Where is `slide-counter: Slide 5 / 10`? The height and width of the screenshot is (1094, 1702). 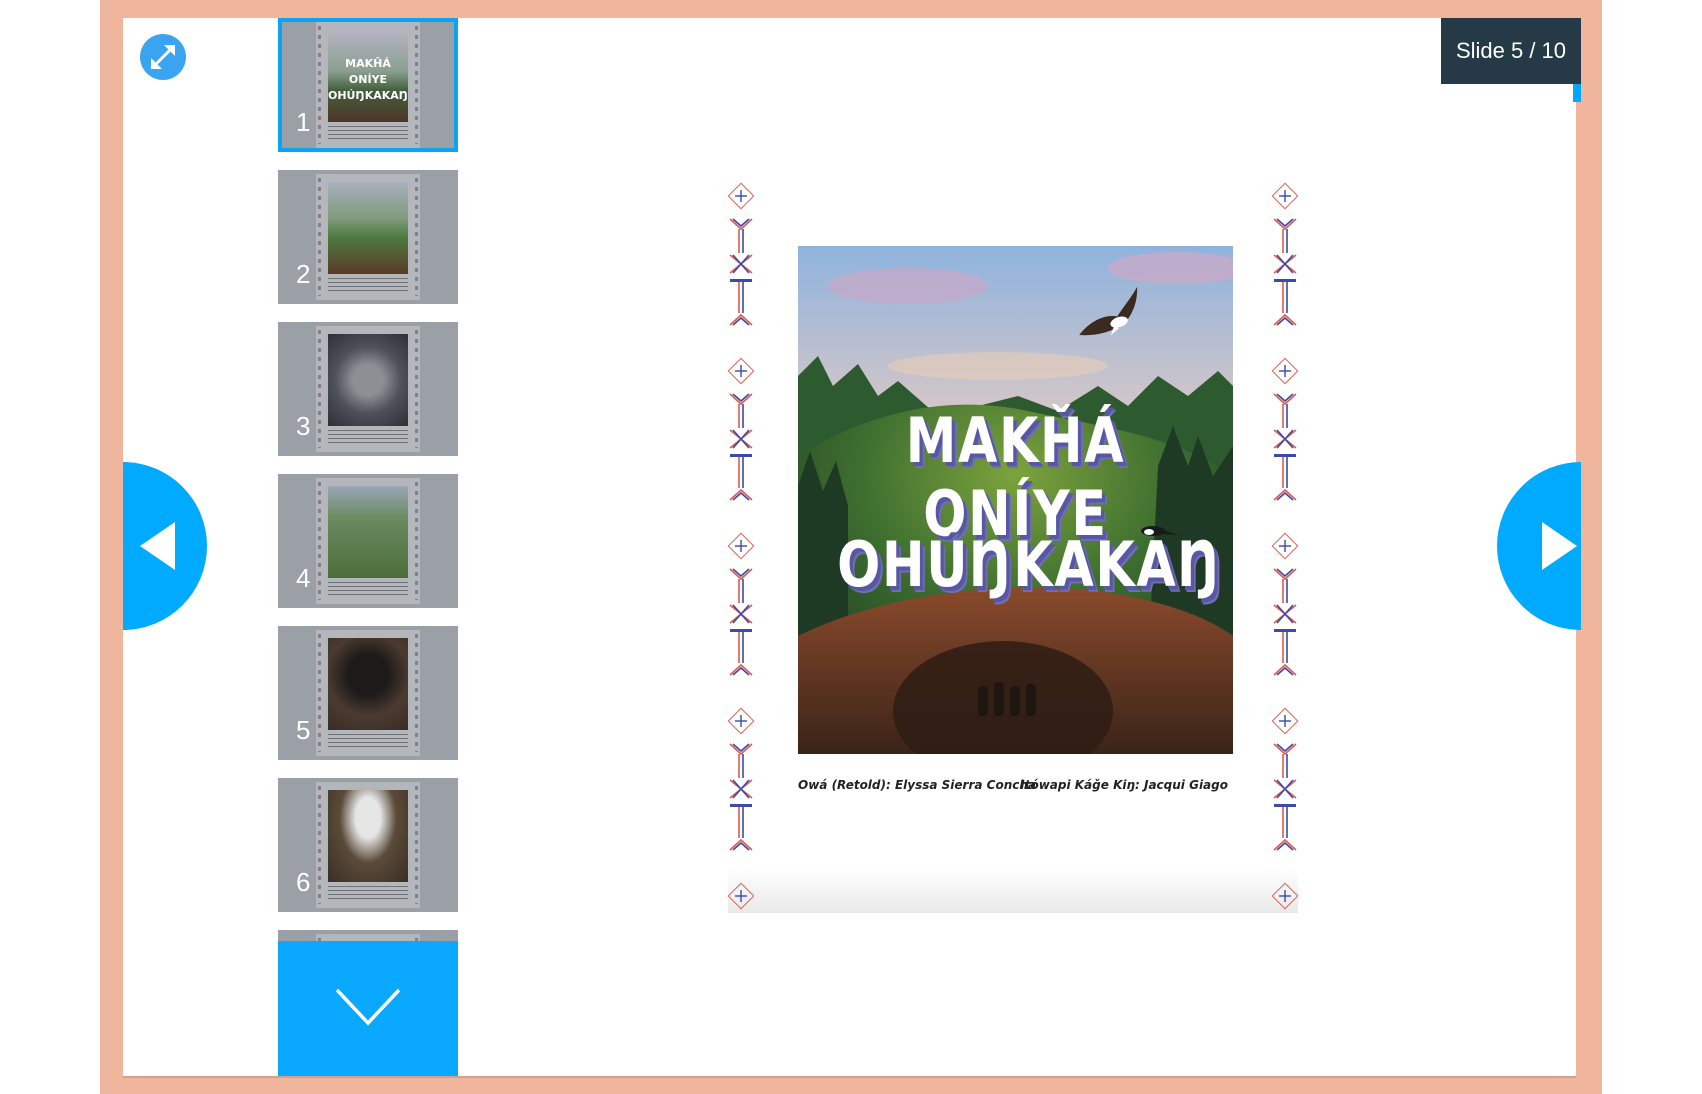
slide-counter: Slide 5 / 10 is located at coordinates (1511, 51).